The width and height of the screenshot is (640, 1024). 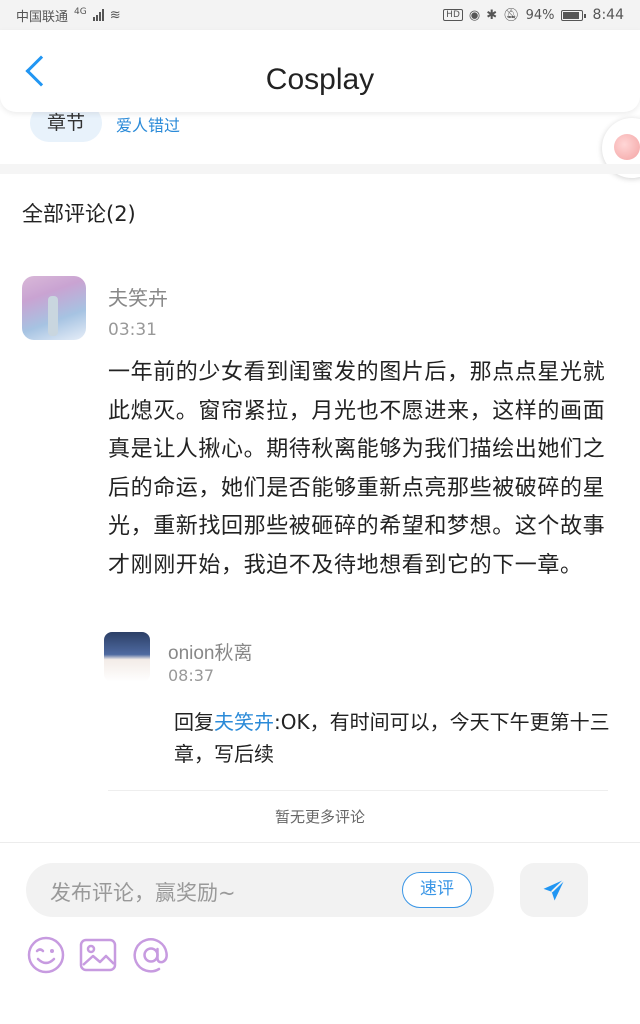 What do you see at coordinates (320, 79) in the screenshot?
I see `page-title: Cosplay` at bounding box center [320, 79].